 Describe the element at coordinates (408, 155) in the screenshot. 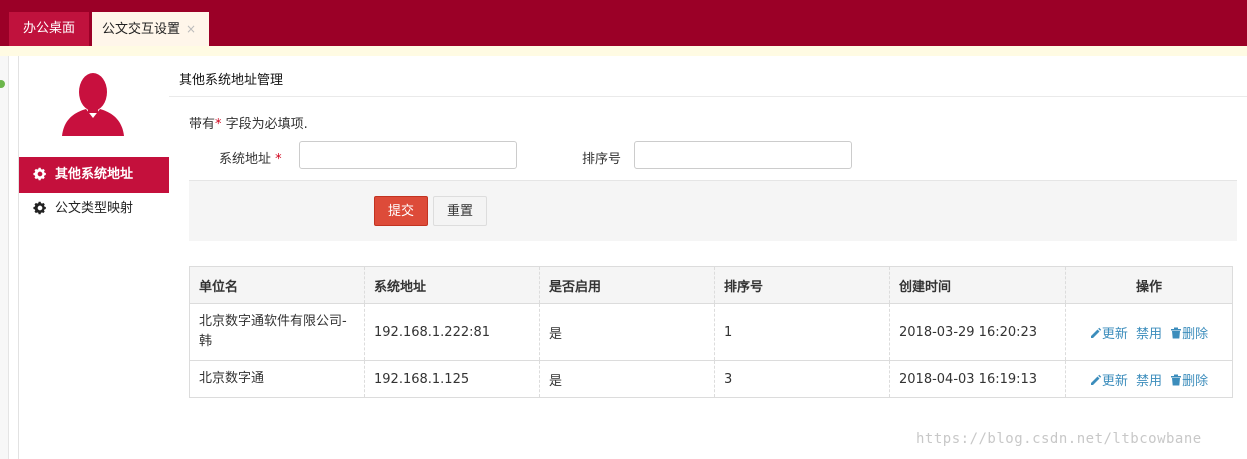

I see `address-input` at that location.